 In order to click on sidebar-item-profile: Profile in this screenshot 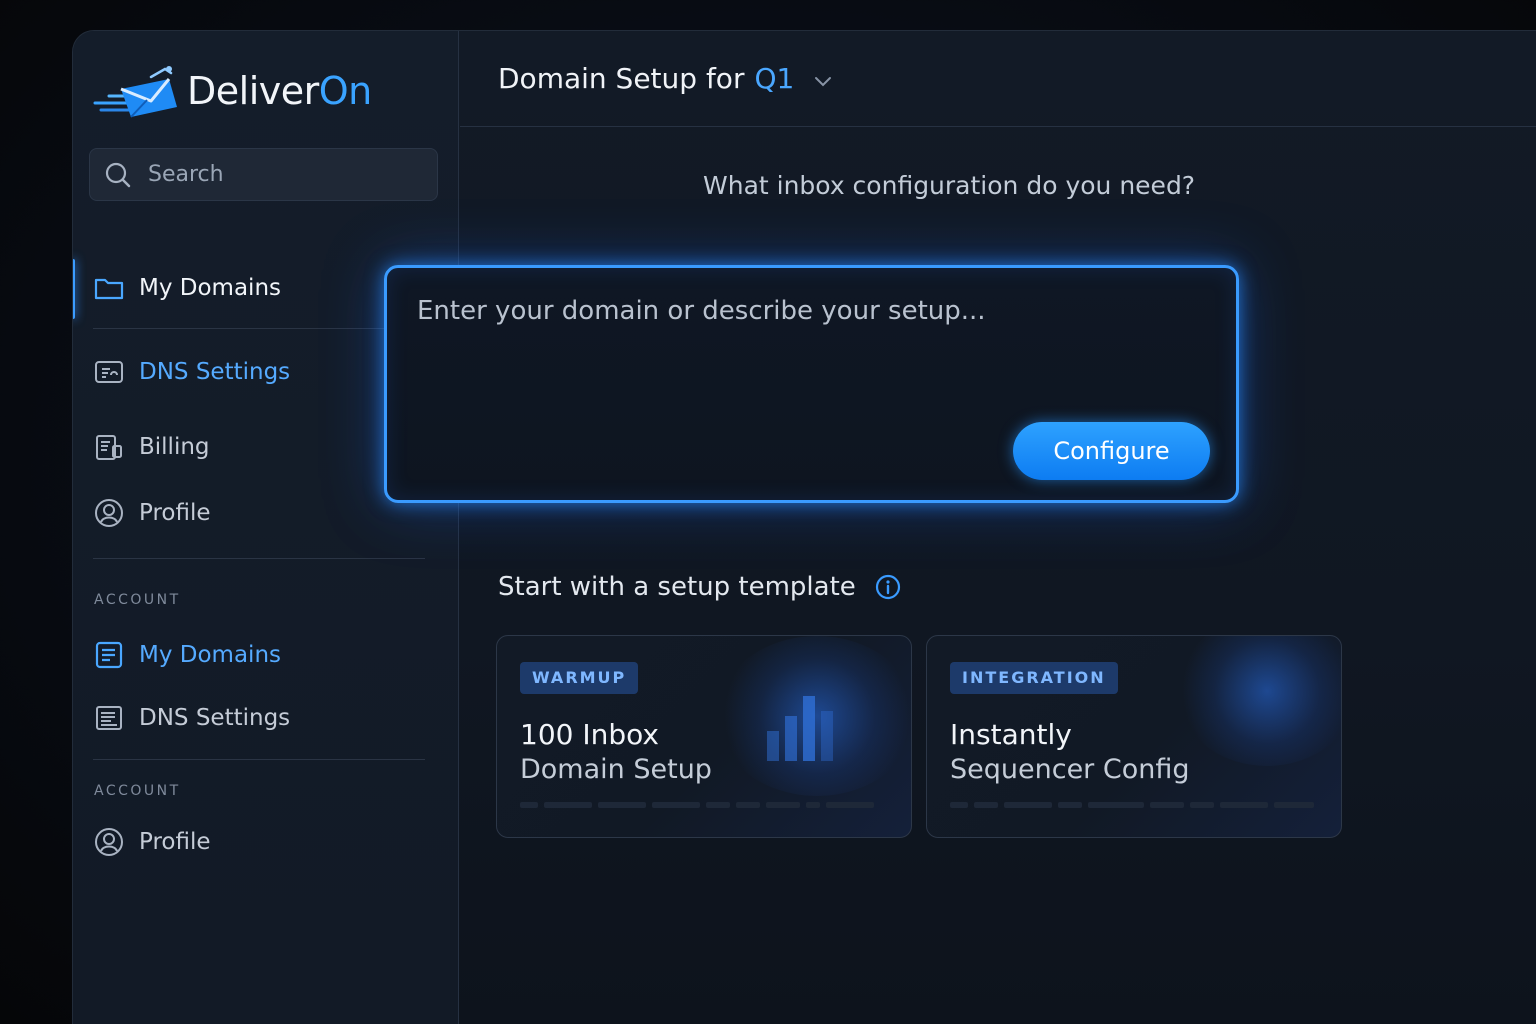, I will do `click(152, 513)`.